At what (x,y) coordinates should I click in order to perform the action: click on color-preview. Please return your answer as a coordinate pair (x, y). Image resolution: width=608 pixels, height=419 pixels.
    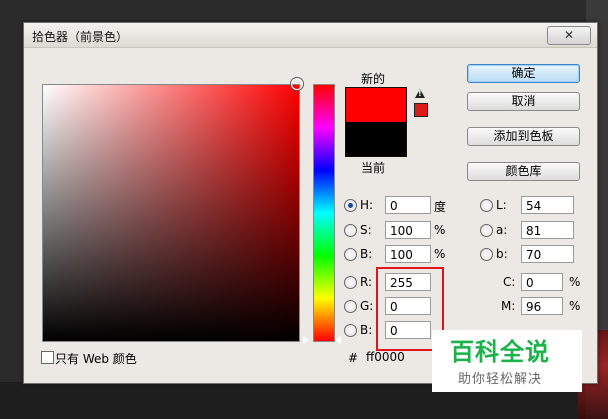
    Looking at the image, I should click on (376, 122).